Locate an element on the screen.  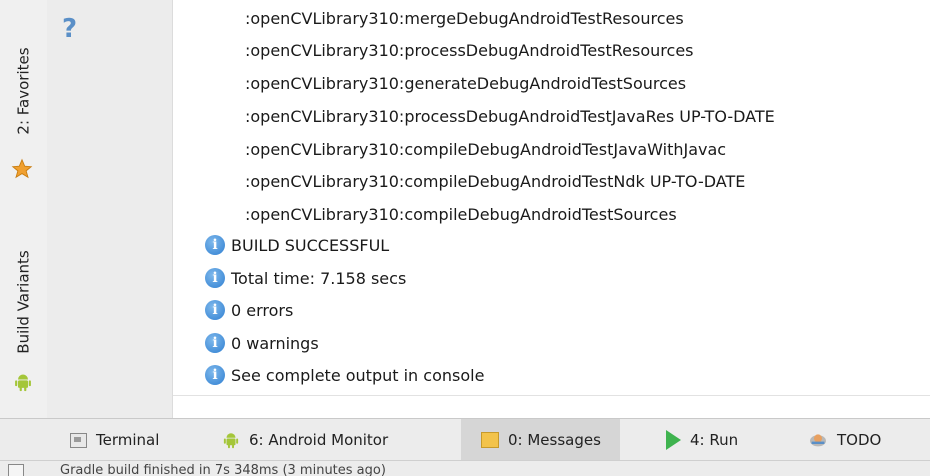
tab-android-monitor: 6: Android Monitor is located at coordinates (305, 440).